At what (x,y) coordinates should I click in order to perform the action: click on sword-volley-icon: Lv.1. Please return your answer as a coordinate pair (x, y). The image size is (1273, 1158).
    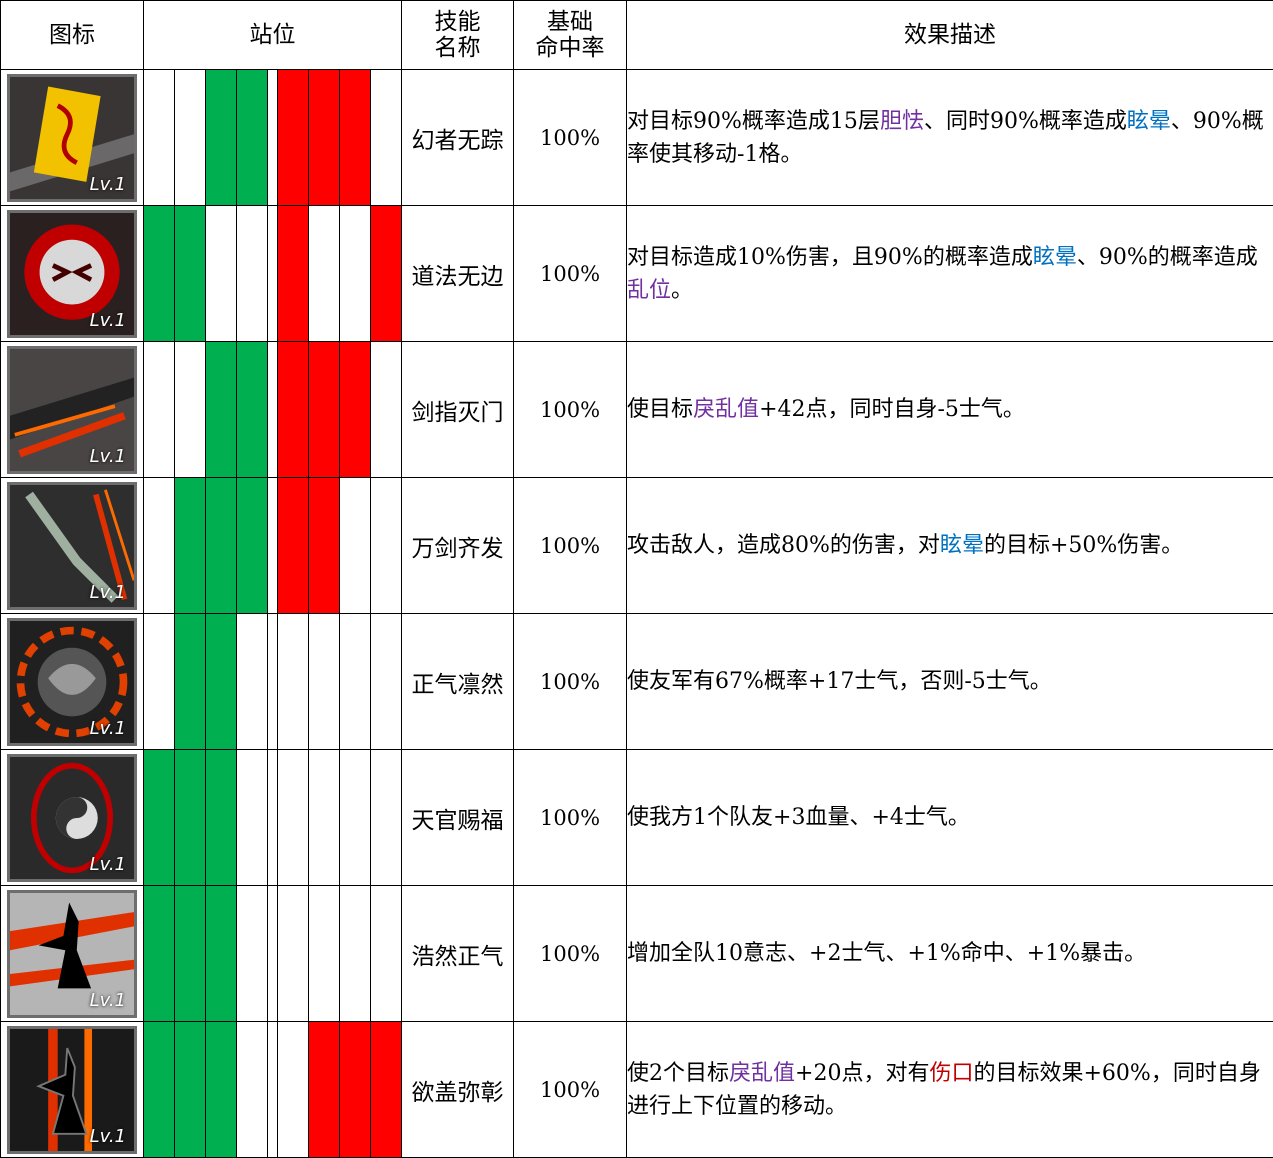
    Looking at the image, I should click on (72, 546).